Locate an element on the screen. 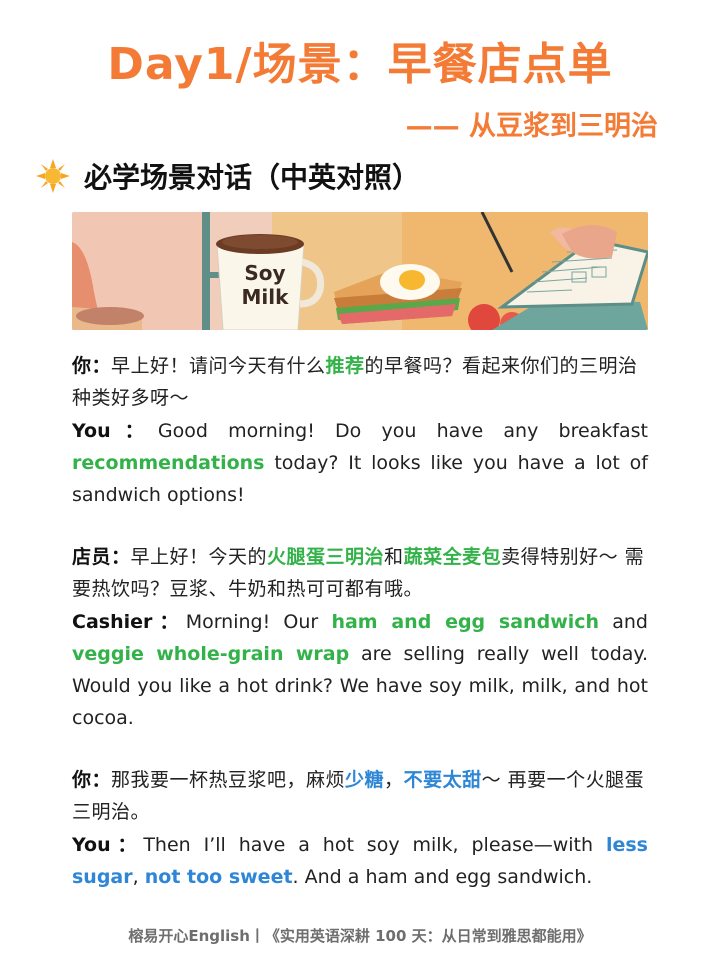 The width and height of the screenshot is (720, 962). dialog-text: and is located at coordinates (623, 622).